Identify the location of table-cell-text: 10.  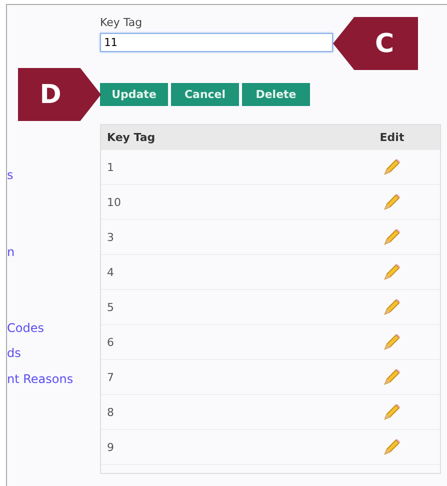
(114, 202).